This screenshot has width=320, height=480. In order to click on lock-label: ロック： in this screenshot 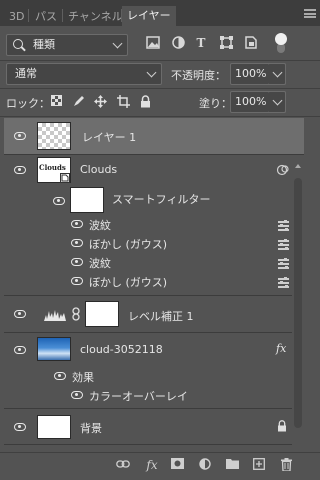, I will do `click(28, 103)`.